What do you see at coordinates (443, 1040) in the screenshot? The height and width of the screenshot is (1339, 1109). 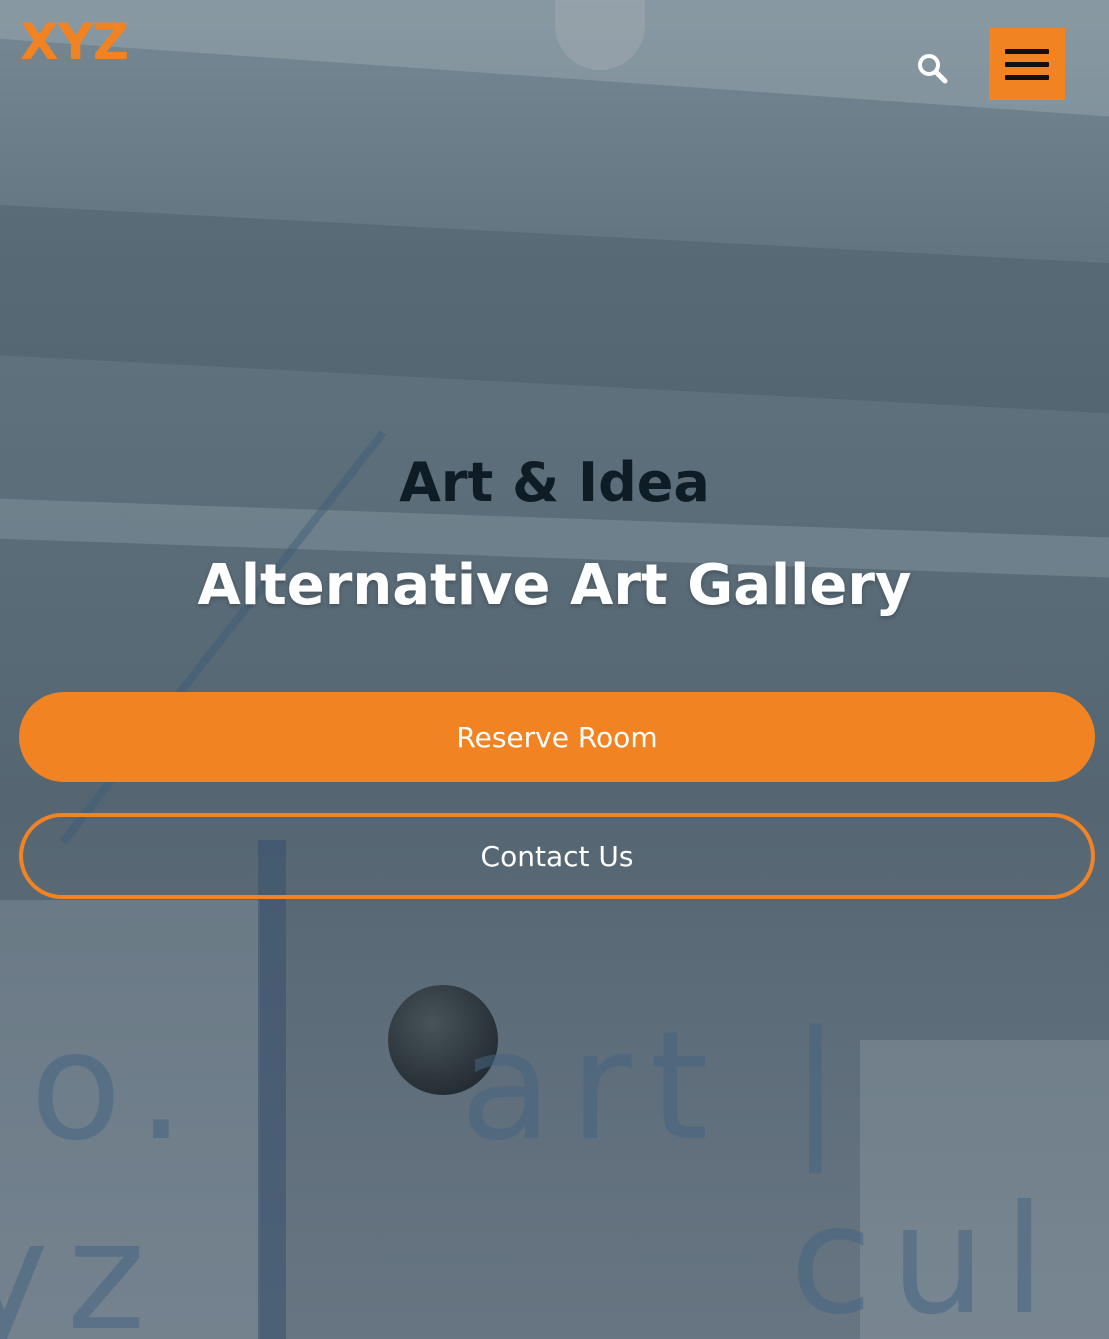 I see `background-sphere` at bounding box center [443, 1040].